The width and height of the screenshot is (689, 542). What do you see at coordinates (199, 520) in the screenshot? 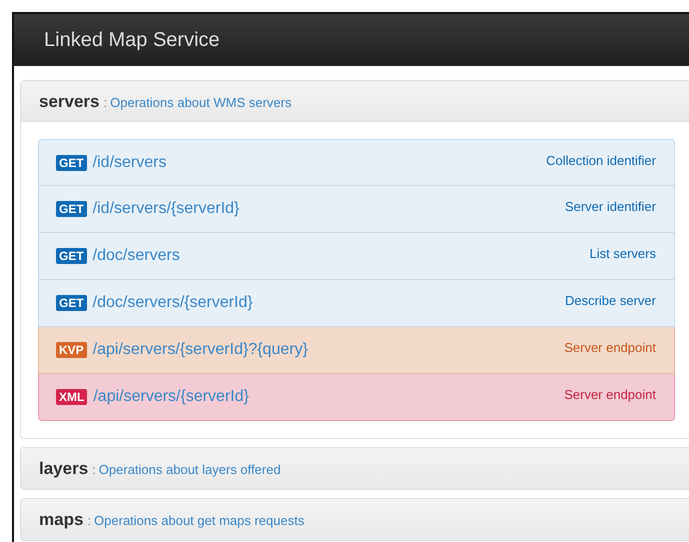
I see `section-description: Operations about get maps requests` at bounding box center [199, 520].